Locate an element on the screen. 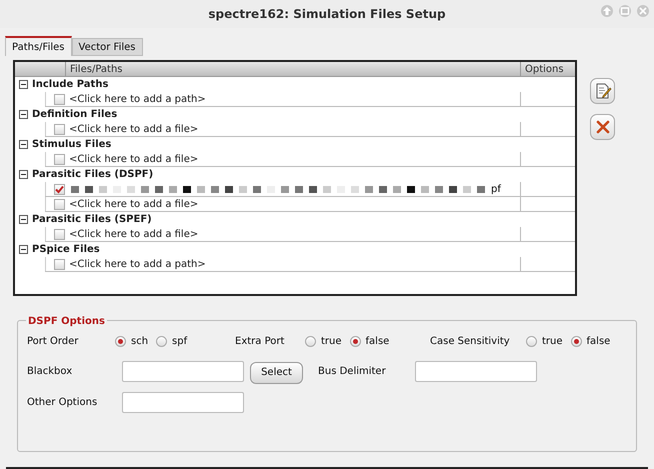 The image size is (654, 469). select-button: Select is located at coordinates (276, 373).